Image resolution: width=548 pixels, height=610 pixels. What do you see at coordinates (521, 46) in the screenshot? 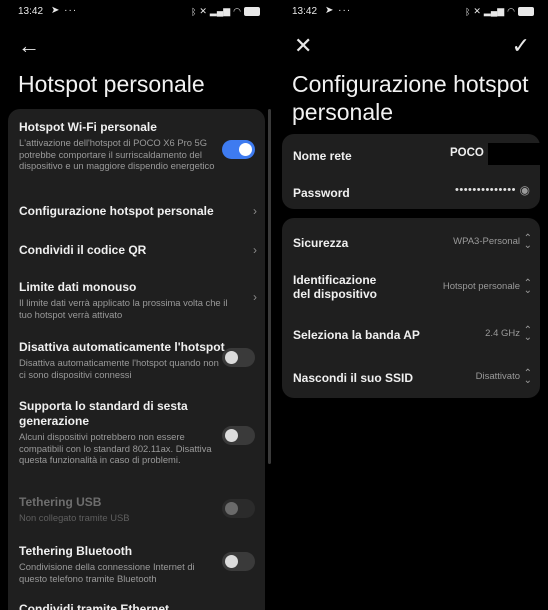
I see `checkmark-icon: ✓` at bounding box center [521, 46].